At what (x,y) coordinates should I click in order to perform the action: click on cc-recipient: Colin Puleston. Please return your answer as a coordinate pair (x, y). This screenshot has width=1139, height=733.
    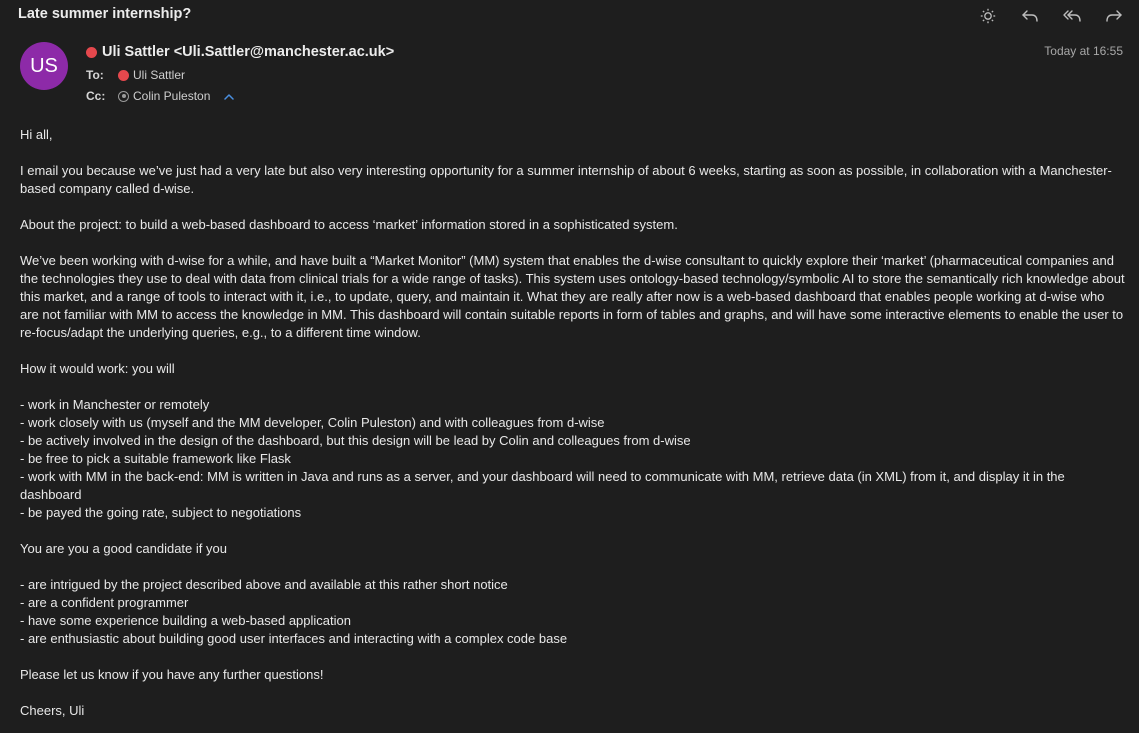
    Looking at the image, I should click on (171, 96).